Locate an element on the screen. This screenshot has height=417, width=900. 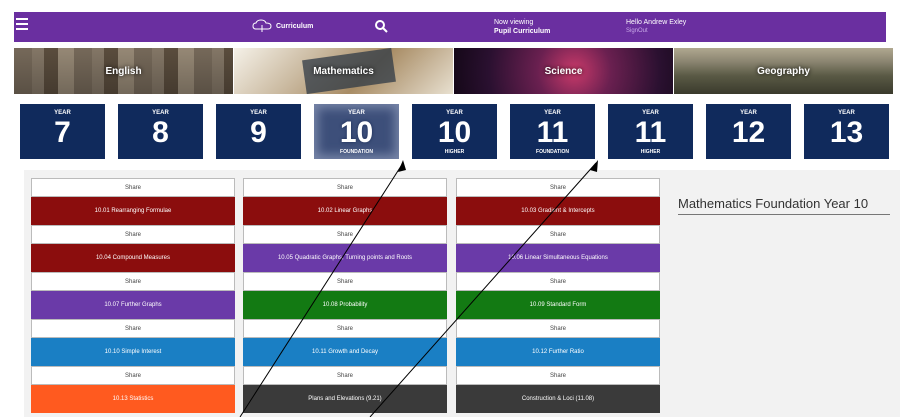
subject-tab-mathematics: Mathematics is located at coordinates (344, 71).